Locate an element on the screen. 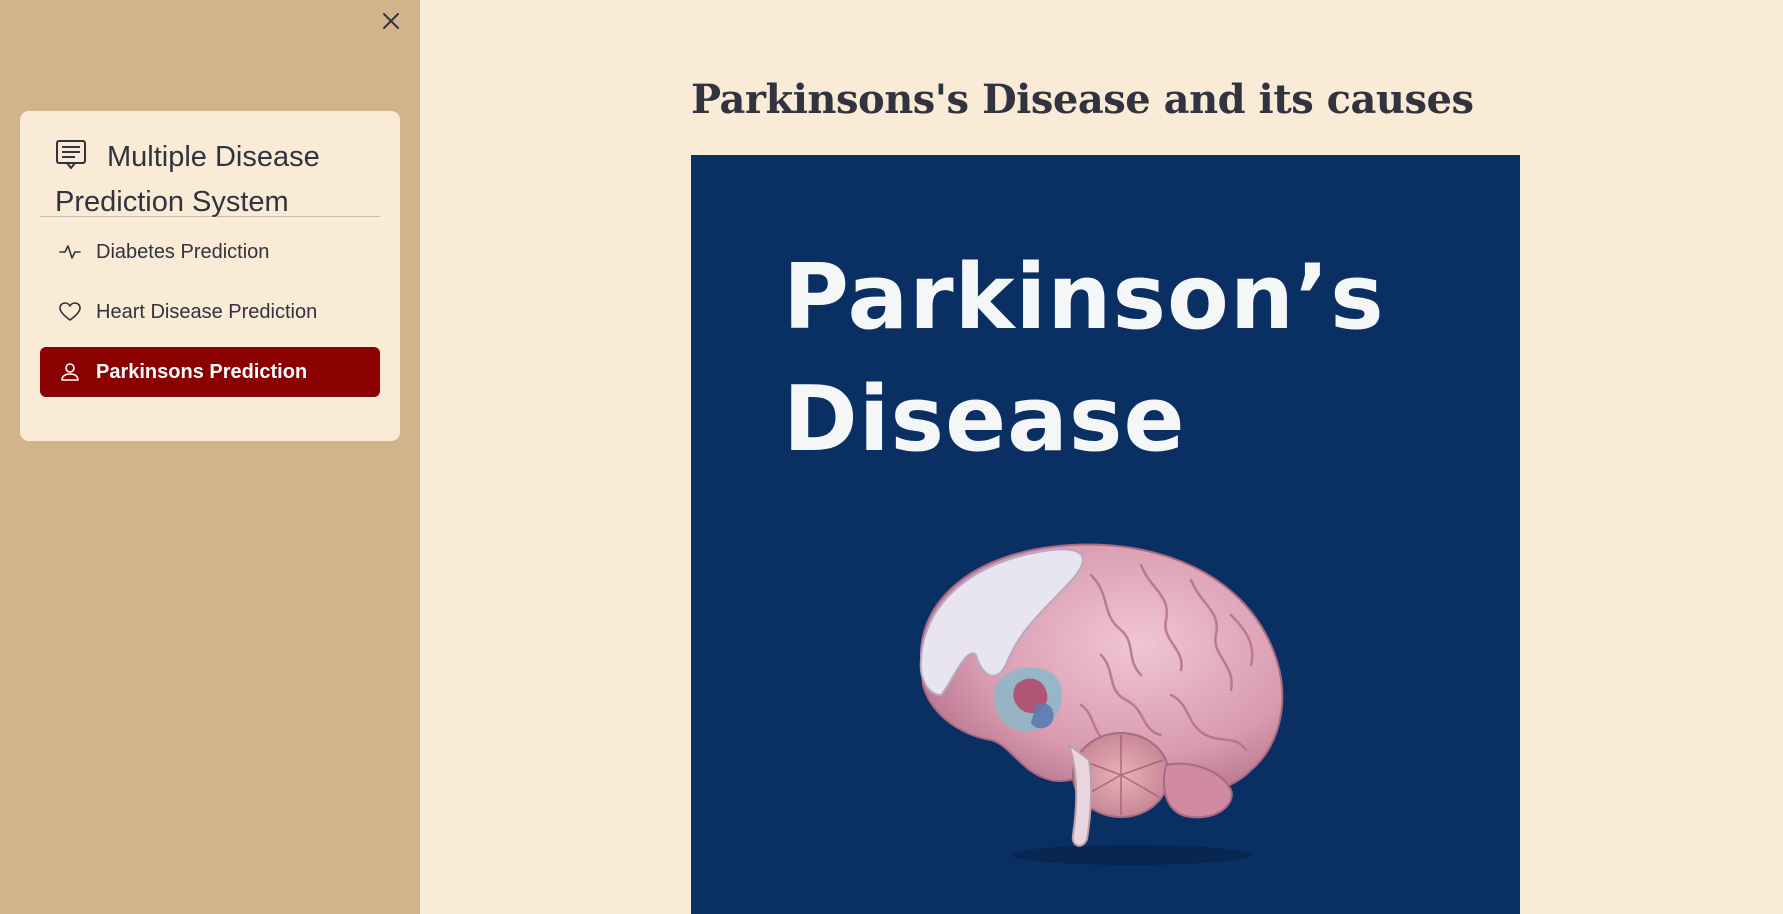 Image resolution: width=1783 pixels, height=914 pixels. brain-illustration is located at coordinates (1101, 704).